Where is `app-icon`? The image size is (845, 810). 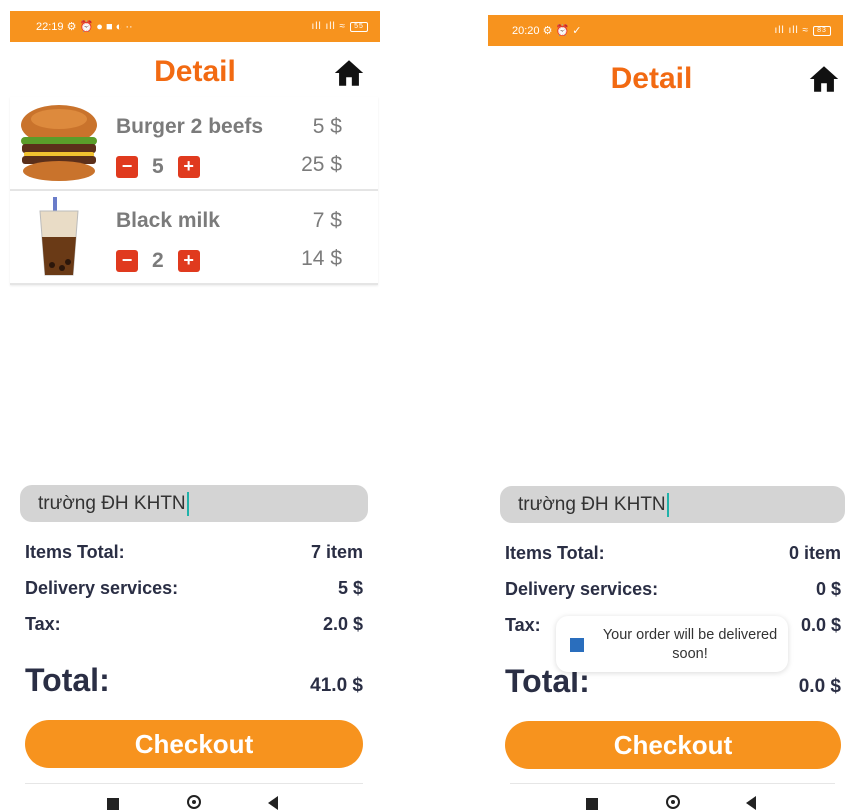
app-icon is located at coordinates (577, 645).